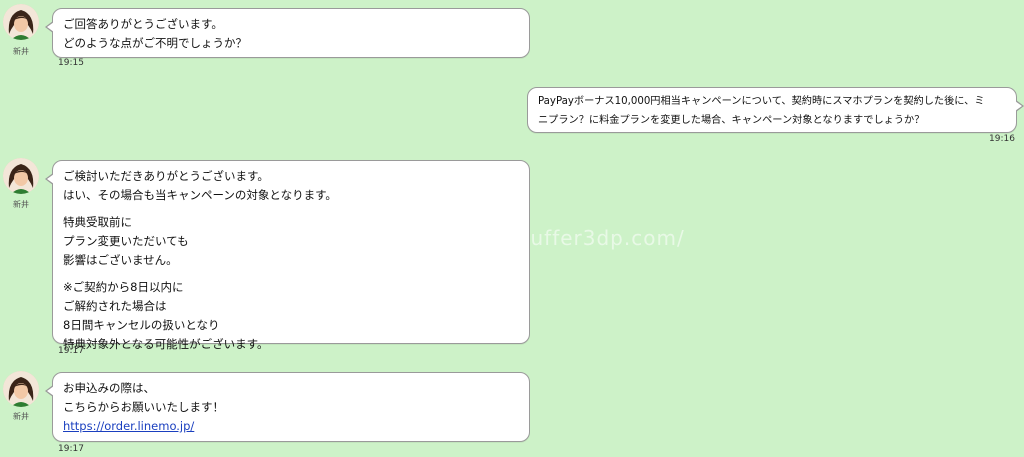 The image size is (1024, 457). I want to click on message-bubble: ご回答ありがとうございます。 どのような点がご不明でしょうか？, so click(287, 33).